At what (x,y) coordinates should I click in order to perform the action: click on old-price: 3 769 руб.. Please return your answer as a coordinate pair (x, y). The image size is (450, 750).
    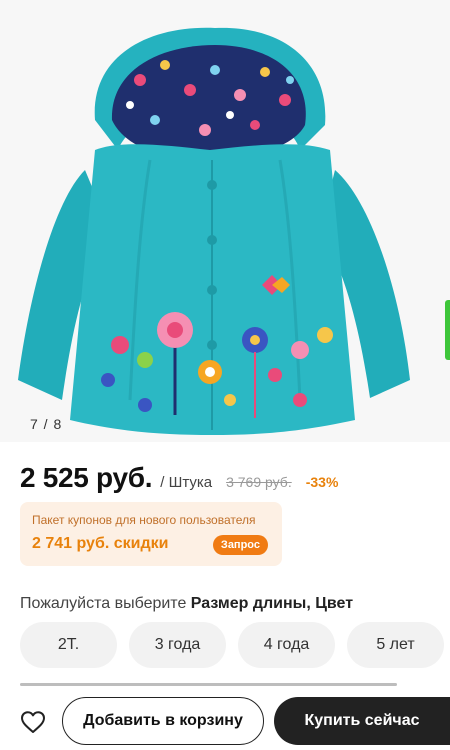
    Looking at the image, I should click on (259, 482).